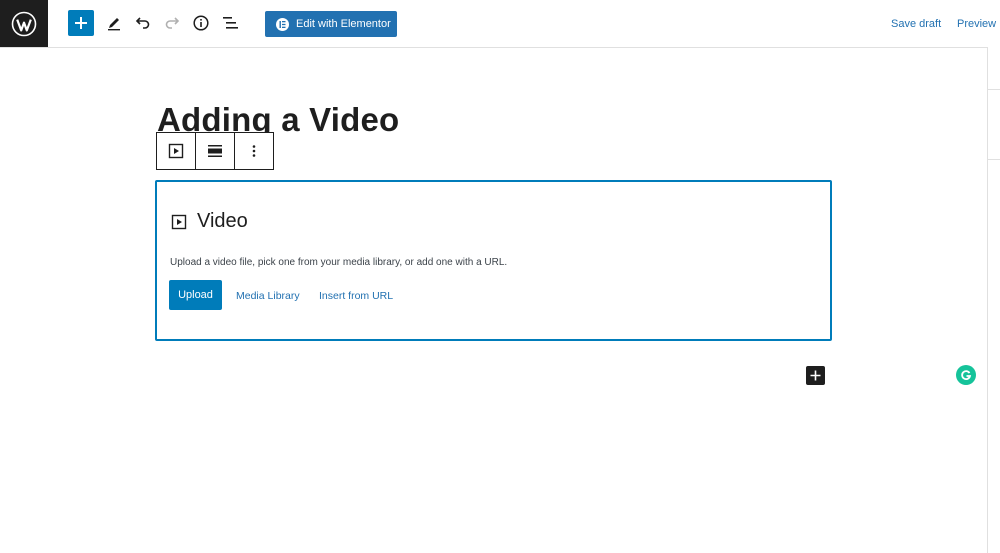 The image size is (1000, 553). I want to click on upload-button: Upload, so click(195, 295).